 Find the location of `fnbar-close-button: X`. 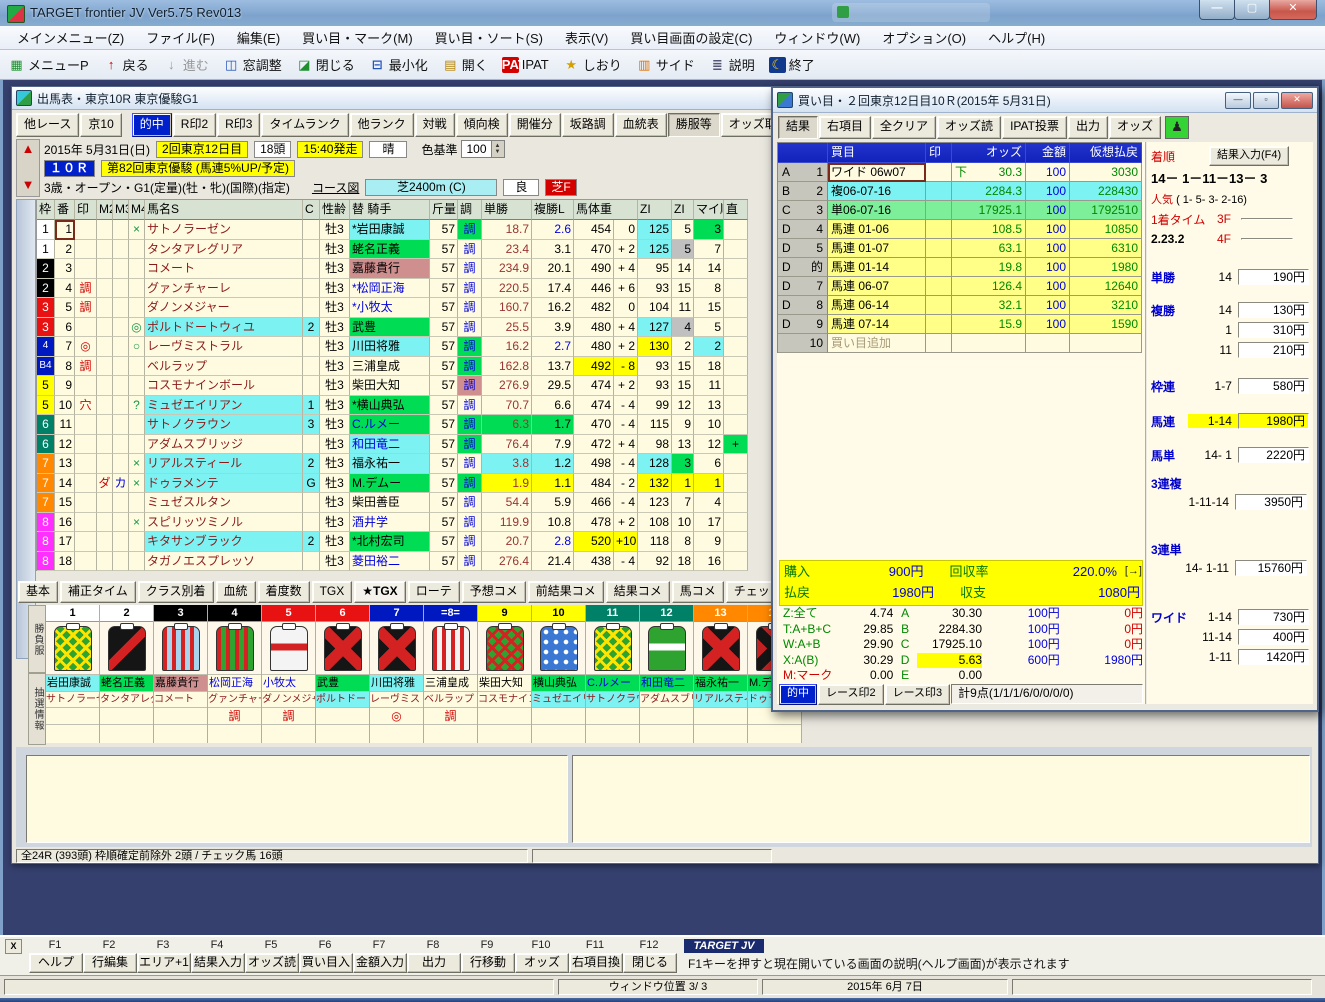

fnbar-close-button: X is located at coordinates (13, 946).